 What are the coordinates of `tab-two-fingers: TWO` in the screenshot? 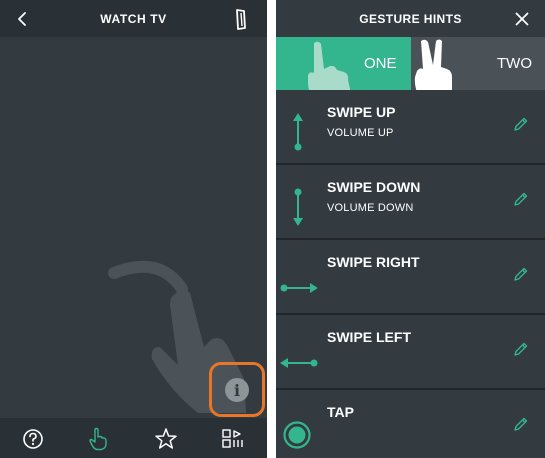 It's located at (478, 63).